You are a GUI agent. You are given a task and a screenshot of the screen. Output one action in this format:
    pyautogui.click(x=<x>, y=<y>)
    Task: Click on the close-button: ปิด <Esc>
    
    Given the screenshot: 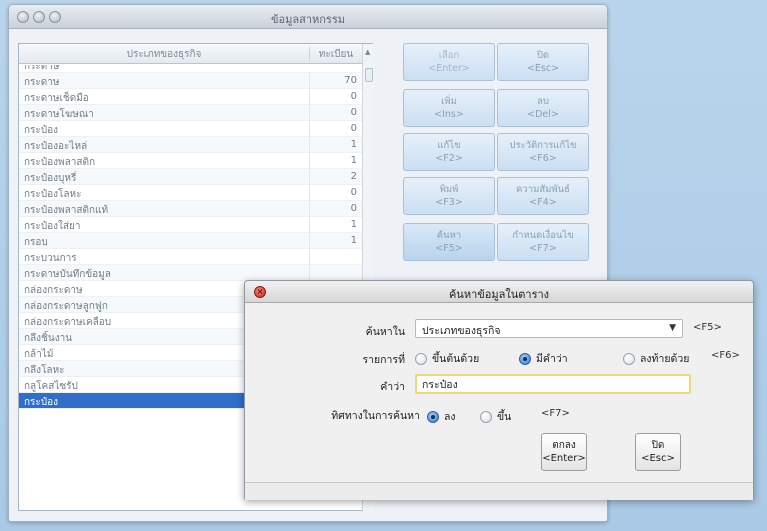 What is the action you would take?
    pyautogui.click(x=543, y=62)
    